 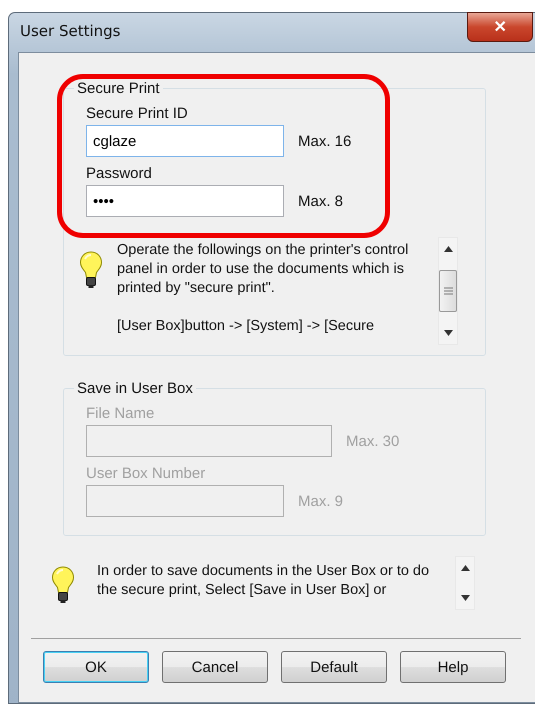 What do you see at coordinates (500, 27) in the screenshot?
I see `close-button: ✕` at bounding box center [500, 27].